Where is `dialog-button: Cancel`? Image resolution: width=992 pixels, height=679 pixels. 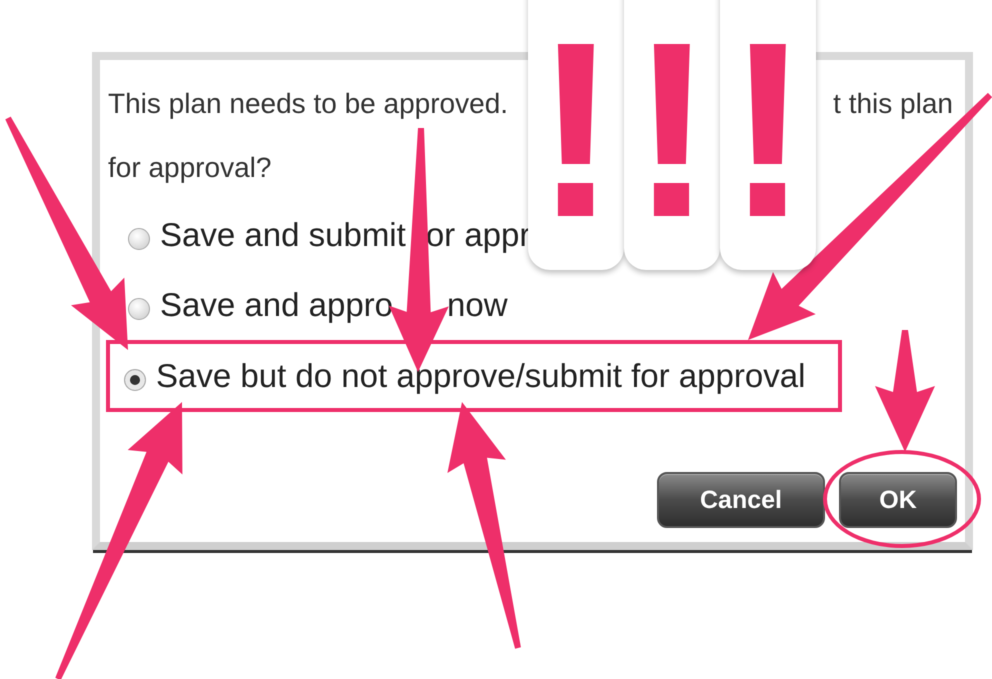 dialog-button: Cancel is located at coordinates (741, 500).